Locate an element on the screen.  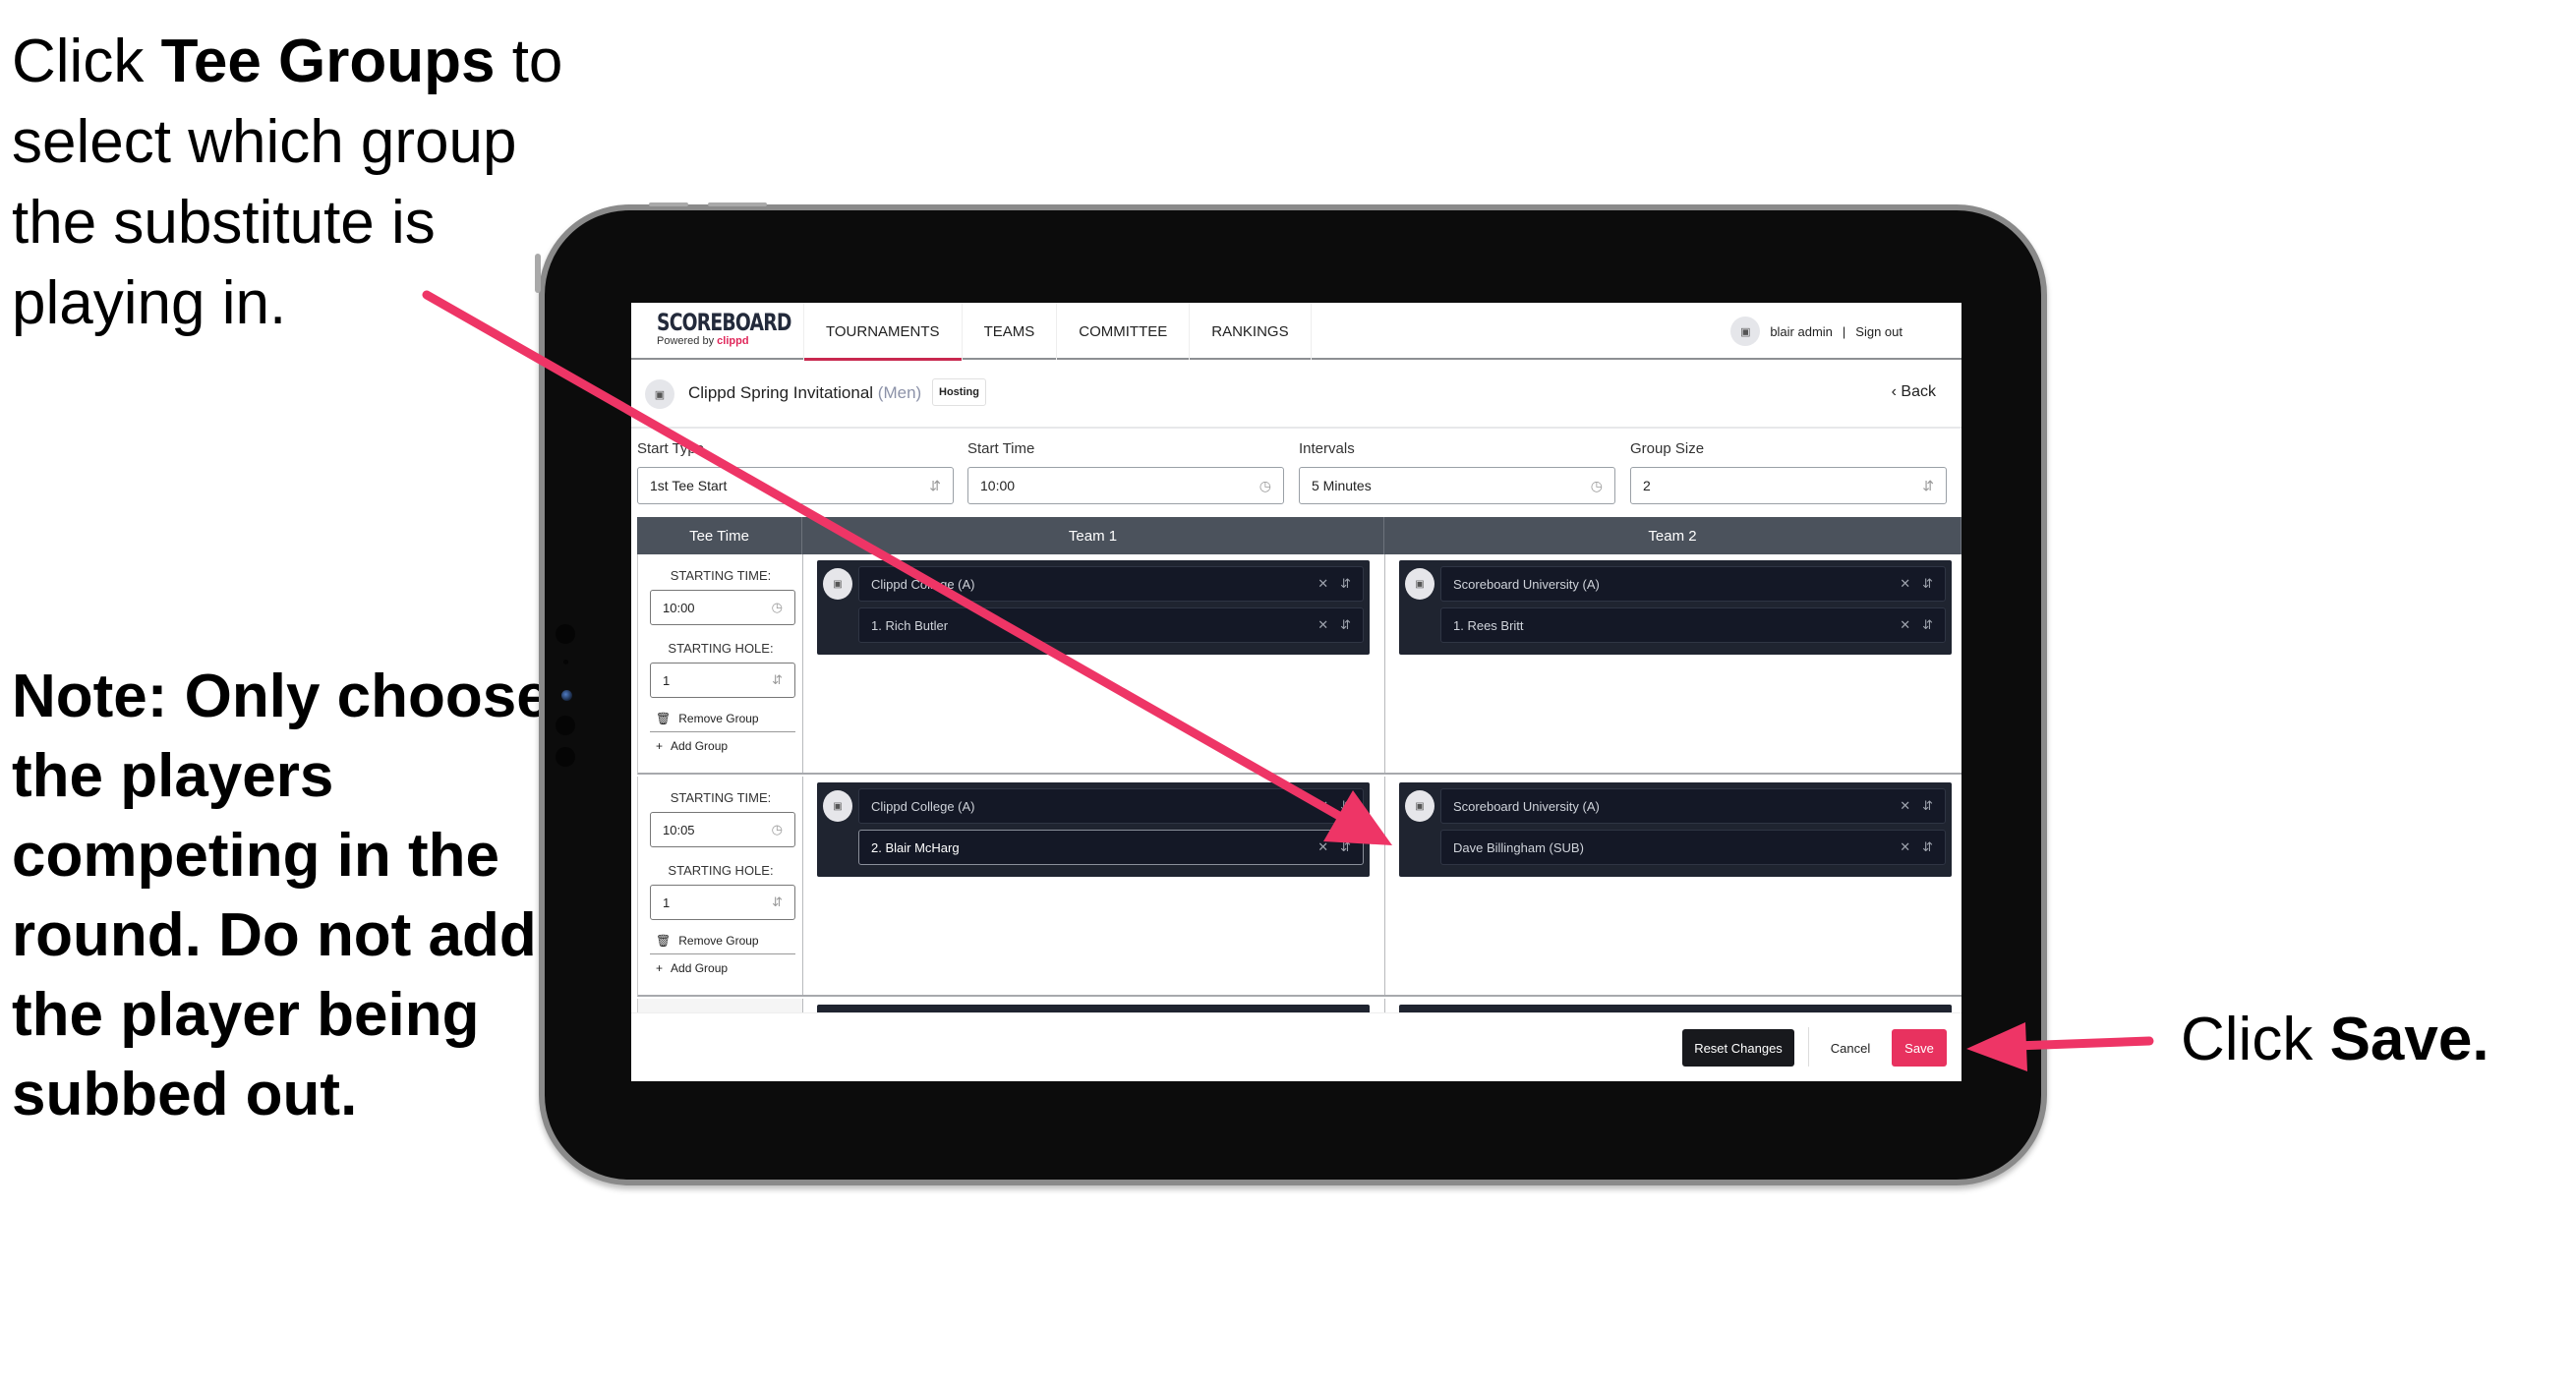
start-type-select: 1st Tee Start ⇵ is located at coordinates (795, 485).